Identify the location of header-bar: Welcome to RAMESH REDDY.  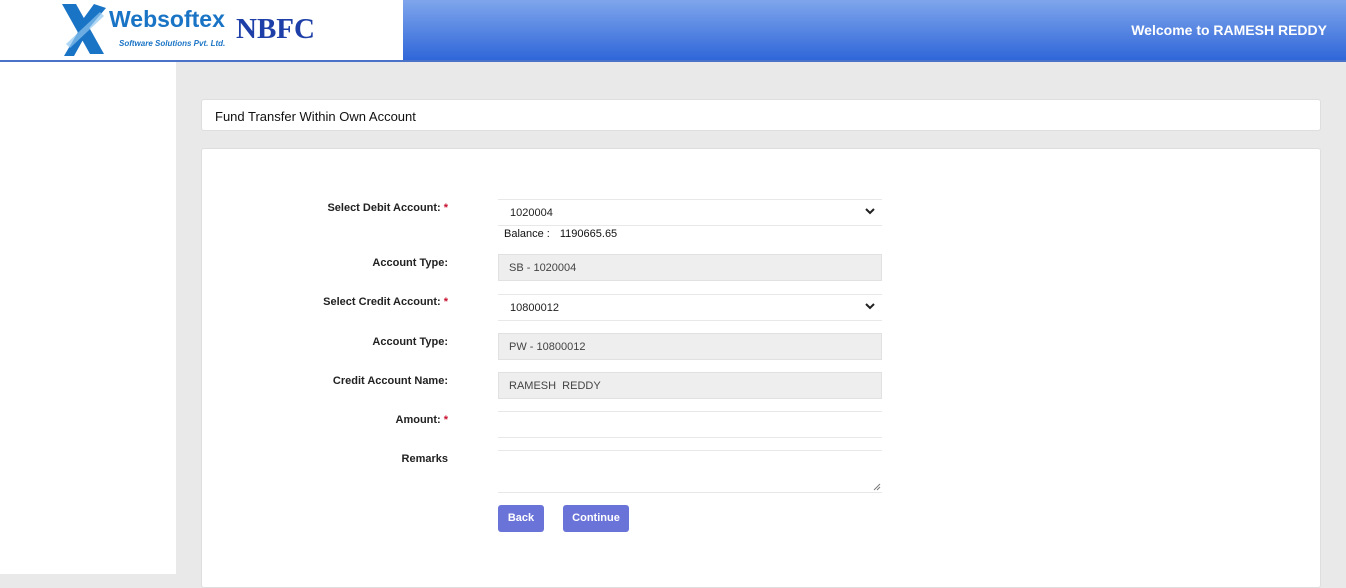
(874, 30).